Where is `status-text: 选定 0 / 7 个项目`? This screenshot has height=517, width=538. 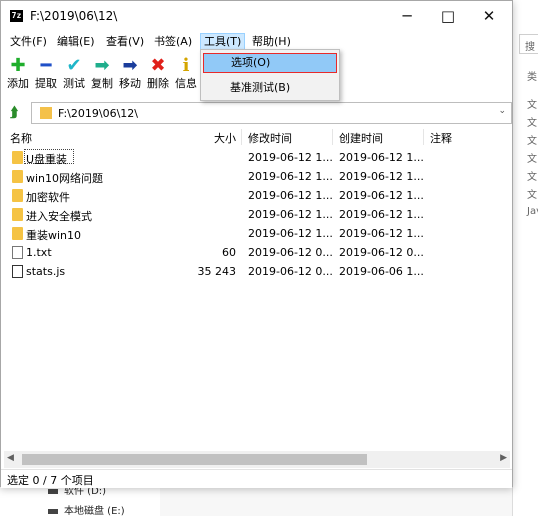
status-text: 选定 0 / 7 个项目 is located at coordinates (50, 480).